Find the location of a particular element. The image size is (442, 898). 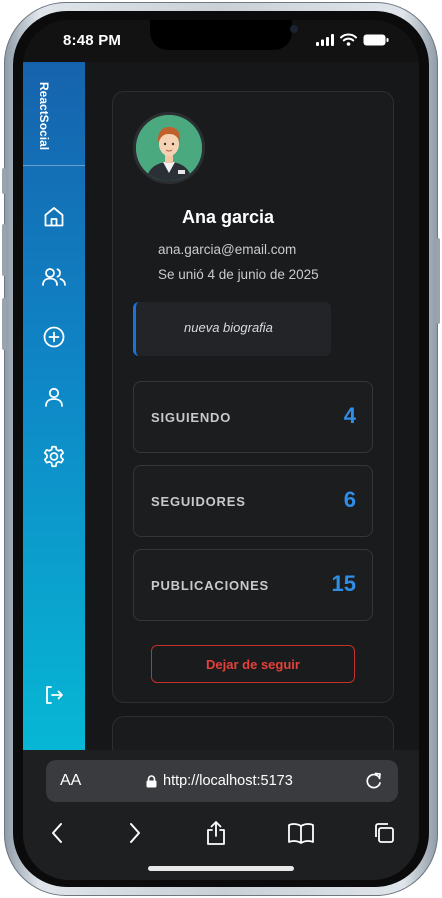

sidebar-item-friends is located at coordinates (54, 277).